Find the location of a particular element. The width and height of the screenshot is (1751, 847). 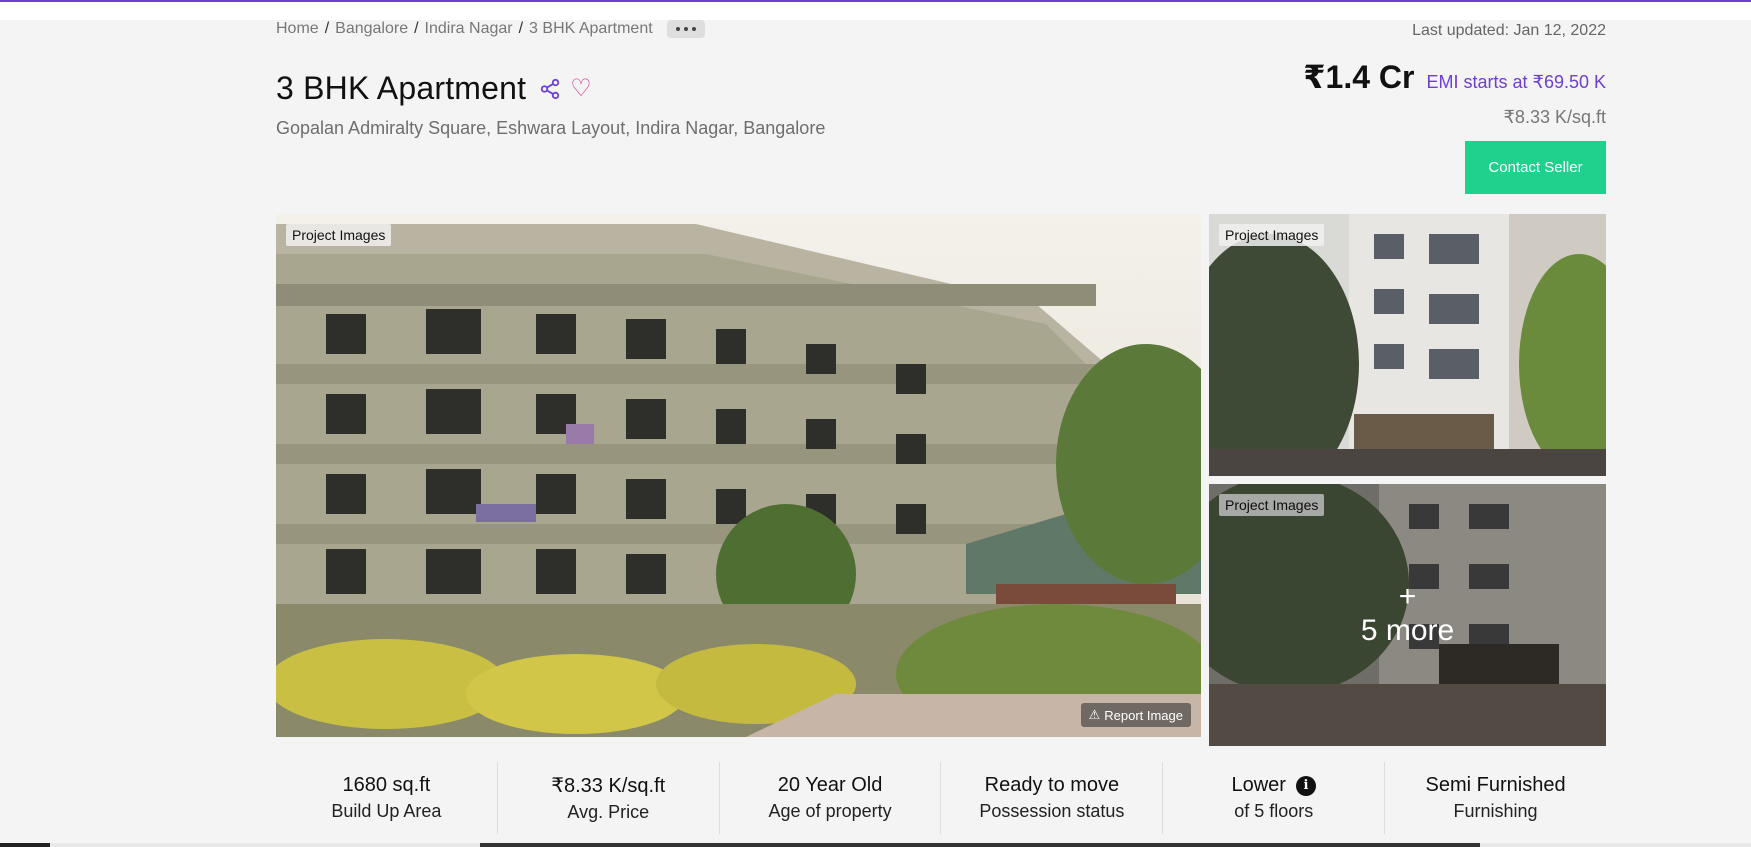

more-images-count: 5 more is located at coordinates (1407, 630).